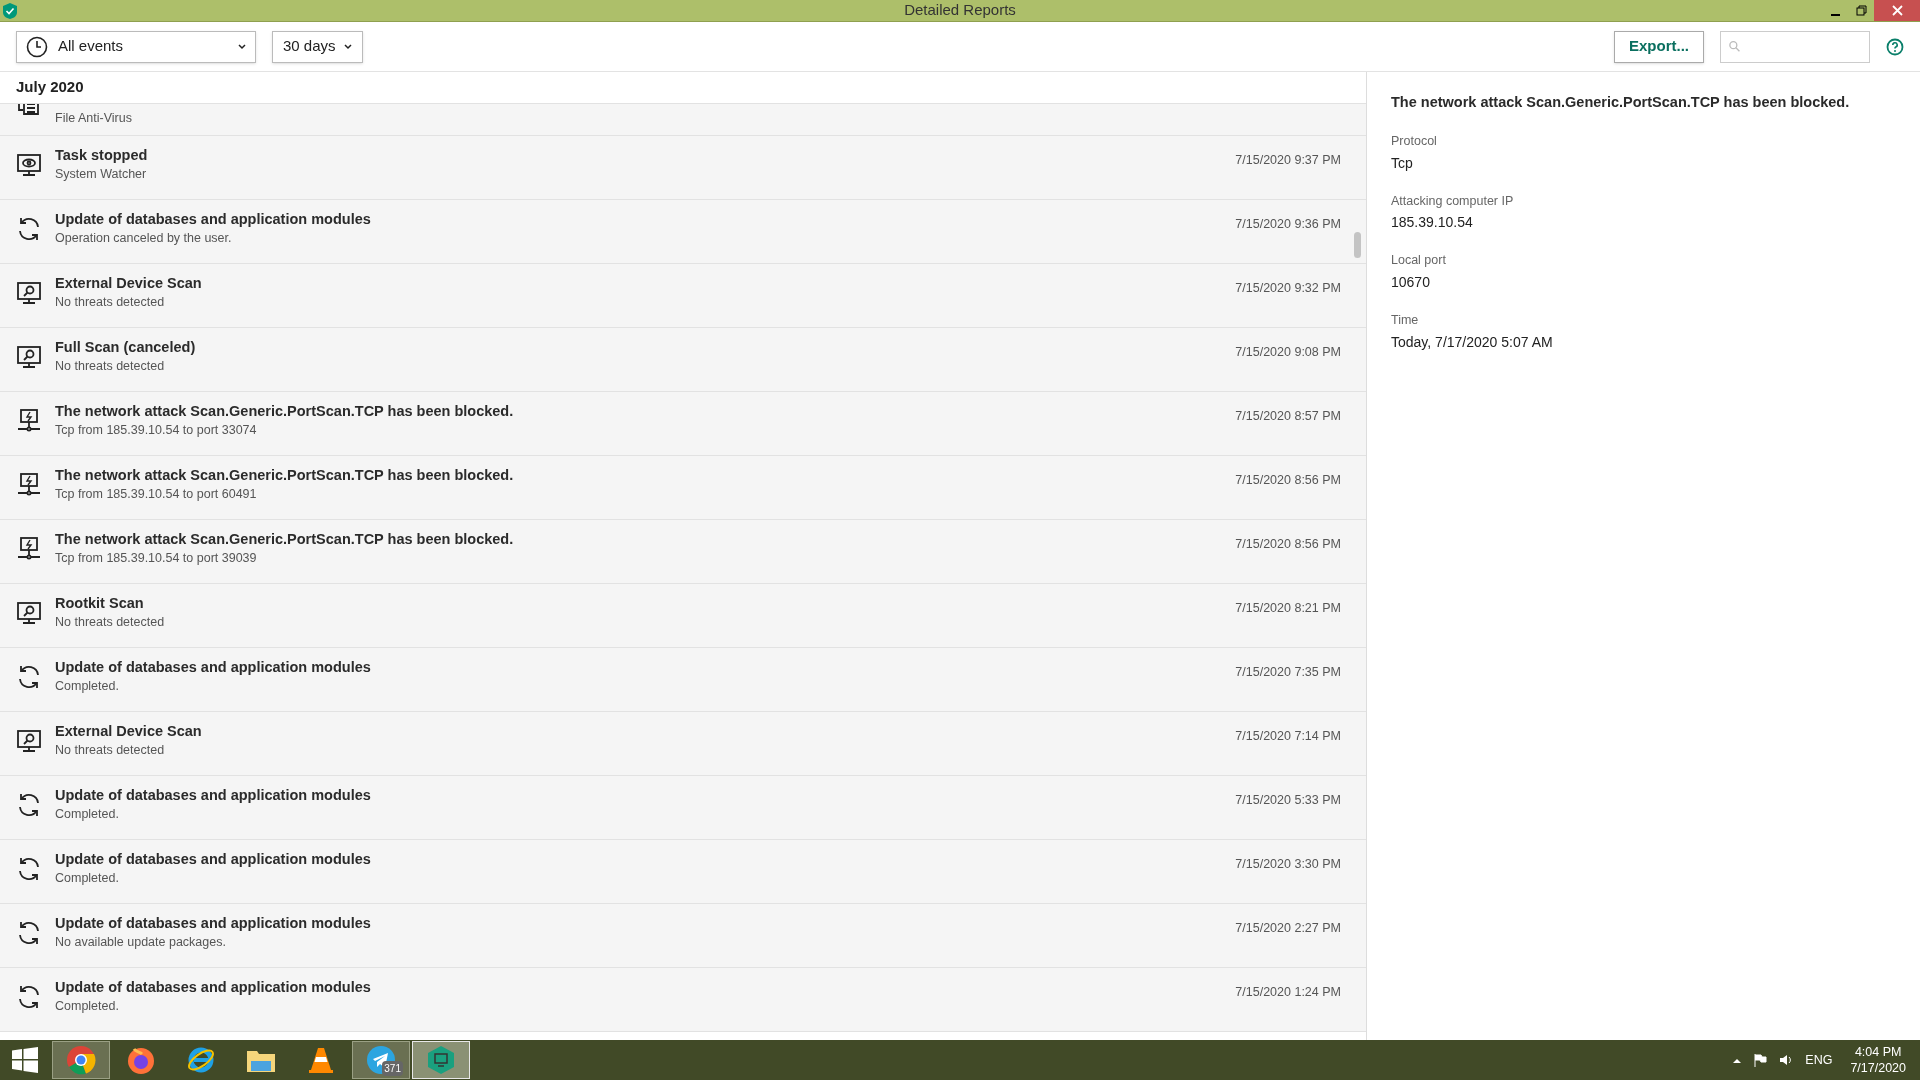  I want to click on clock-icon, so click(37, 46).